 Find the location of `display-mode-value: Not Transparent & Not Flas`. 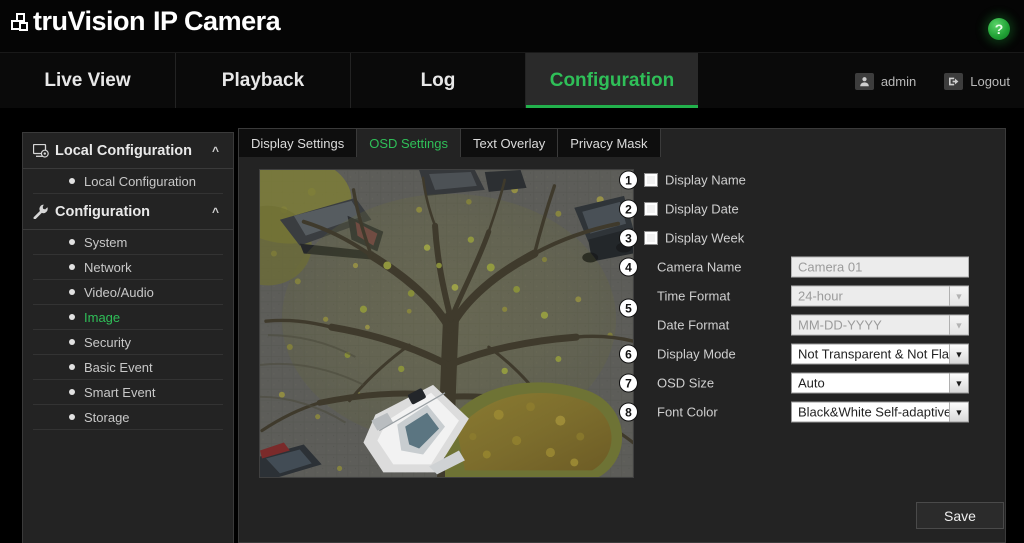

display-mode-value: Not Transparent & Not Flas is located at coordinates (873, 354).